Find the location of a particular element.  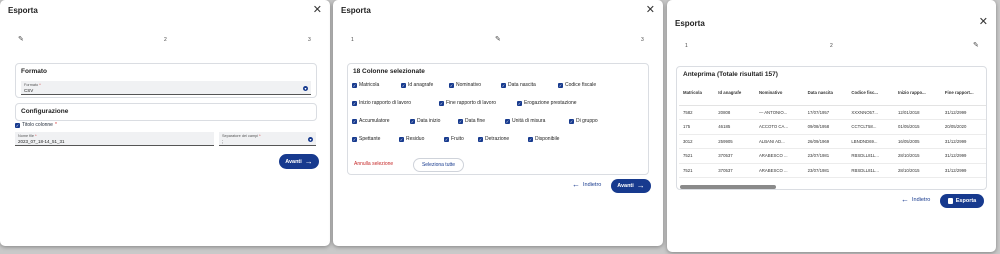

table-cell: 23/07/1981 is located at coordinates (825, 170).